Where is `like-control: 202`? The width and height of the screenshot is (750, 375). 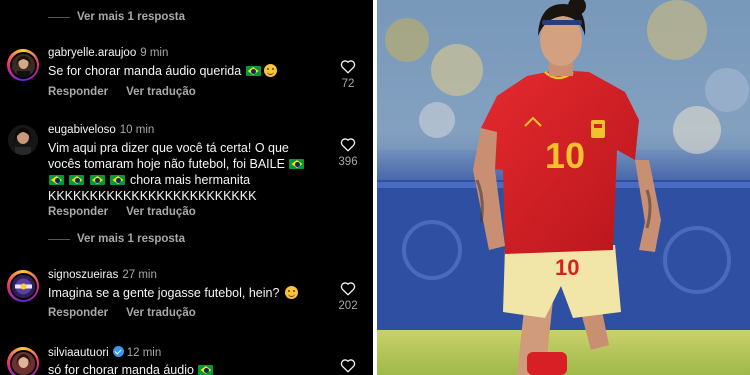
like-control: 202 is located at coordinates (348, 296).